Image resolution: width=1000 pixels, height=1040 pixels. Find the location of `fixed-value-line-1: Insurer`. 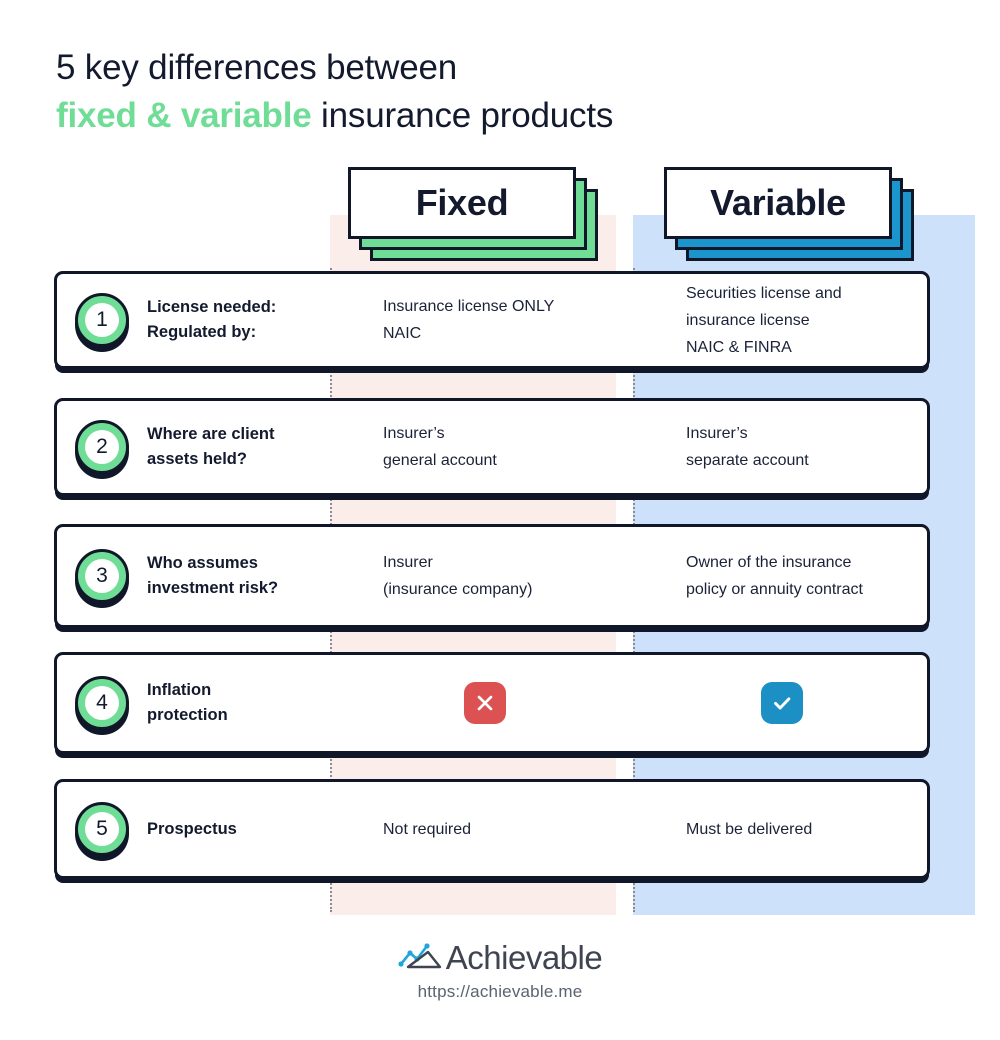

fixed-value-line-1: Insurer is located at coordinates (408, 562).